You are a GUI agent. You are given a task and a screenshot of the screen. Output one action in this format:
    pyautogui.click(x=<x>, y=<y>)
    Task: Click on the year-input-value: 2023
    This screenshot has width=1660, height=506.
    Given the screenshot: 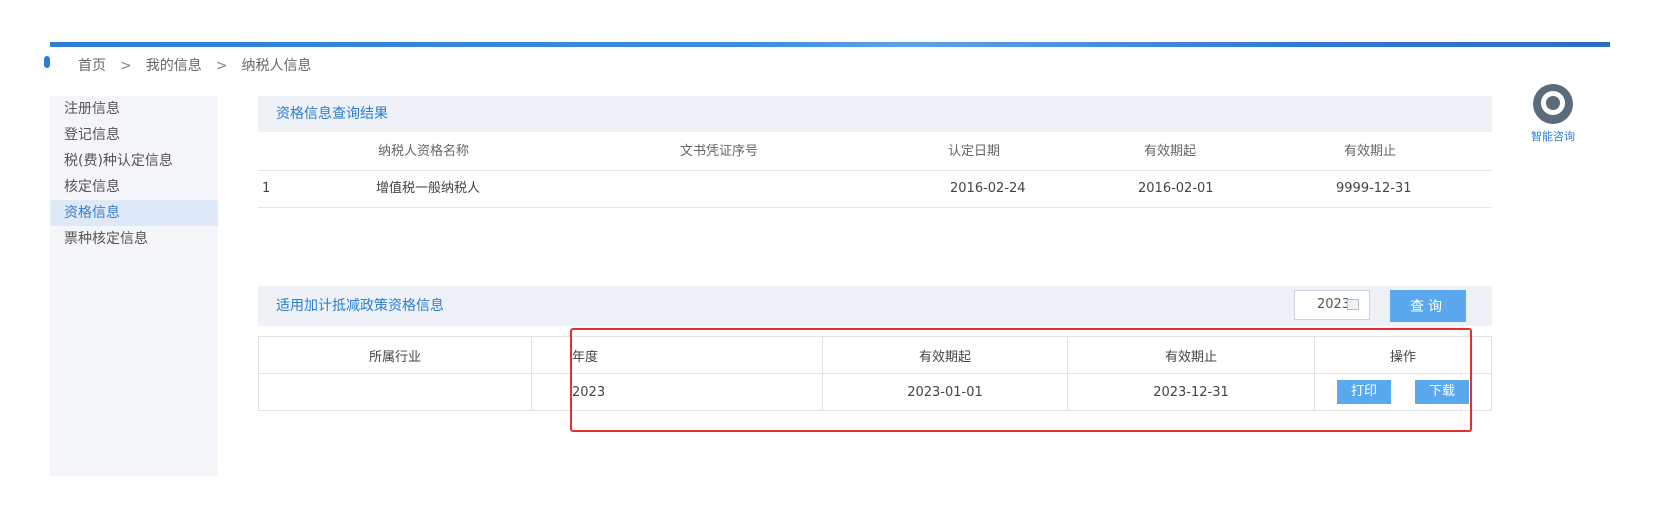 What is the action you would take?
    pyautogui.click(x=1334, y=304)
    